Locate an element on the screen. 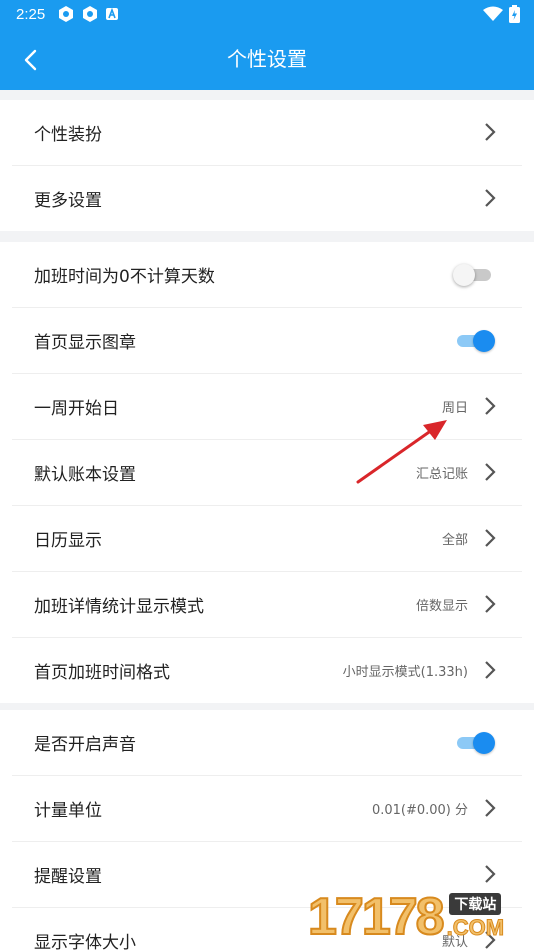 The image size is (534, 950). setting-row-calendar-display: 日历显示 全部 is located at coordinates (267, 539).